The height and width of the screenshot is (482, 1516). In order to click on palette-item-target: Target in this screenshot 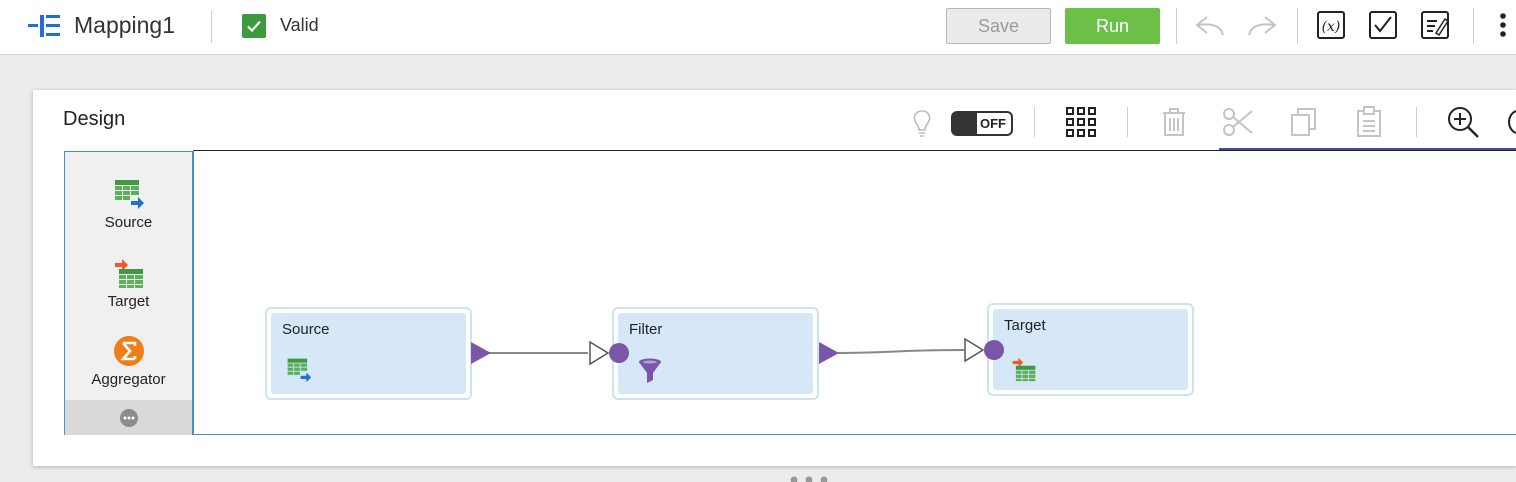, I will do `click(128, 283)`.